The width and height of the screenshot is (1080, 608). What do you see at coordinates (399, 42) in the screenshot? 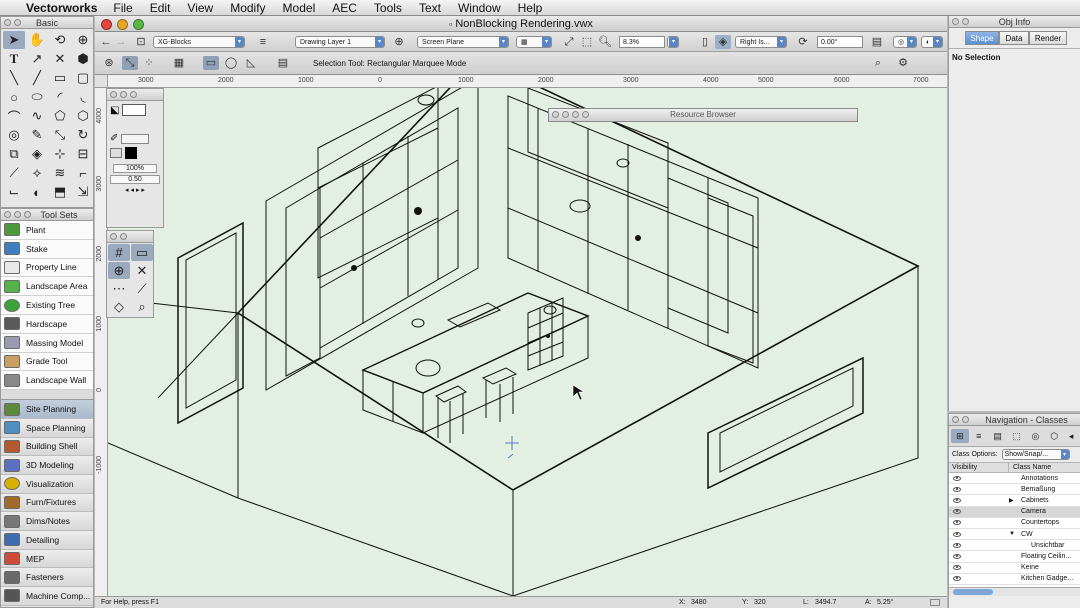
I see `layer-options-icon: ⊕` at bounding box center [399, 42].